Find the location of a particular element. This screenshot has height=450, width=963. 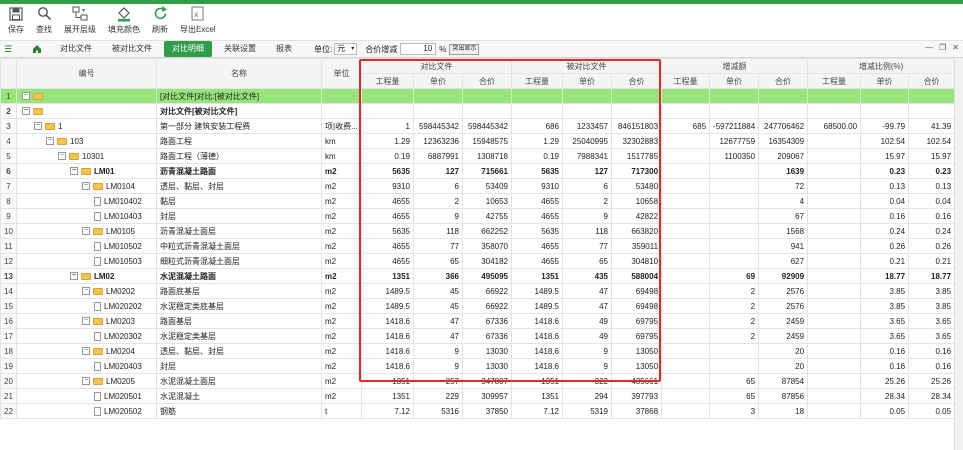

vertical-scrollbar is located at coordinates (958, 254).